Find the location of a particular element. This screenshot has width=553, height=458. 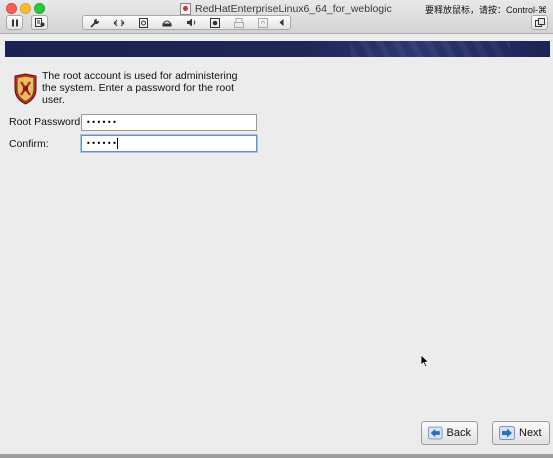

vm-settings-button is located at coordinates (39, 22).